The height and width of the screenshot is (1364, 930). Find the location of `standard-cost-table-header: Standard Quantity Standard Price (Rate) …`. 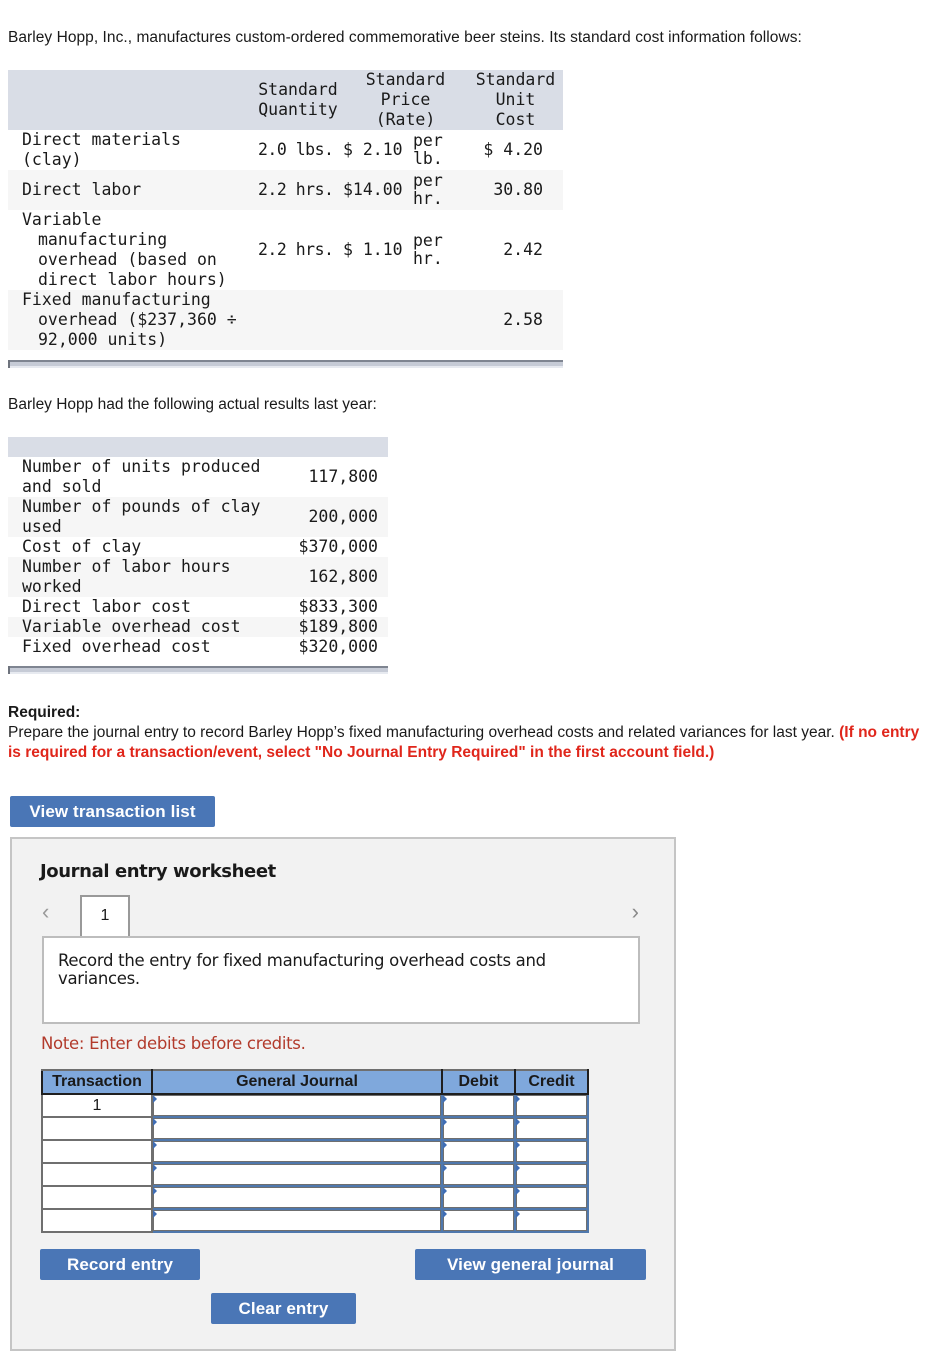

standard-cost-table-header: Standard Quantity Standard Price (Rate) … is located at coordinates (285, 100).